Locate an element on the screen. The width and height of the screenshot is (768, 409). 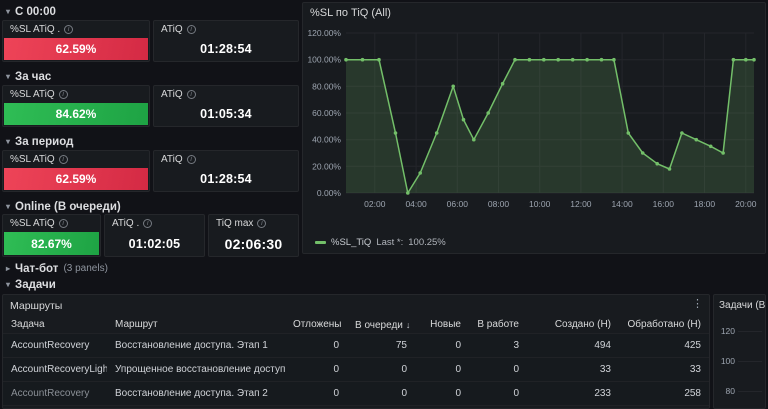
legend-series-marker is located at coordinates (320, 242).